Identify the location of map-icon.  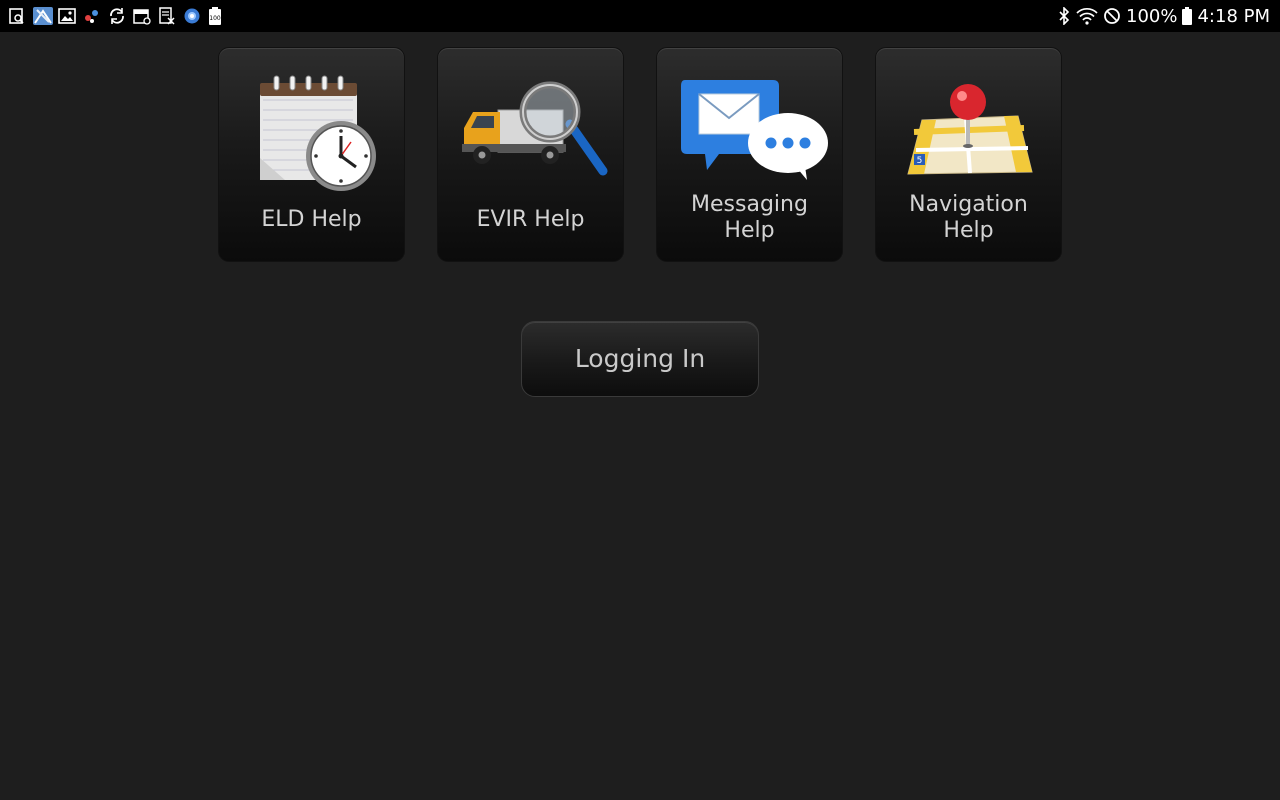
(43, 16).